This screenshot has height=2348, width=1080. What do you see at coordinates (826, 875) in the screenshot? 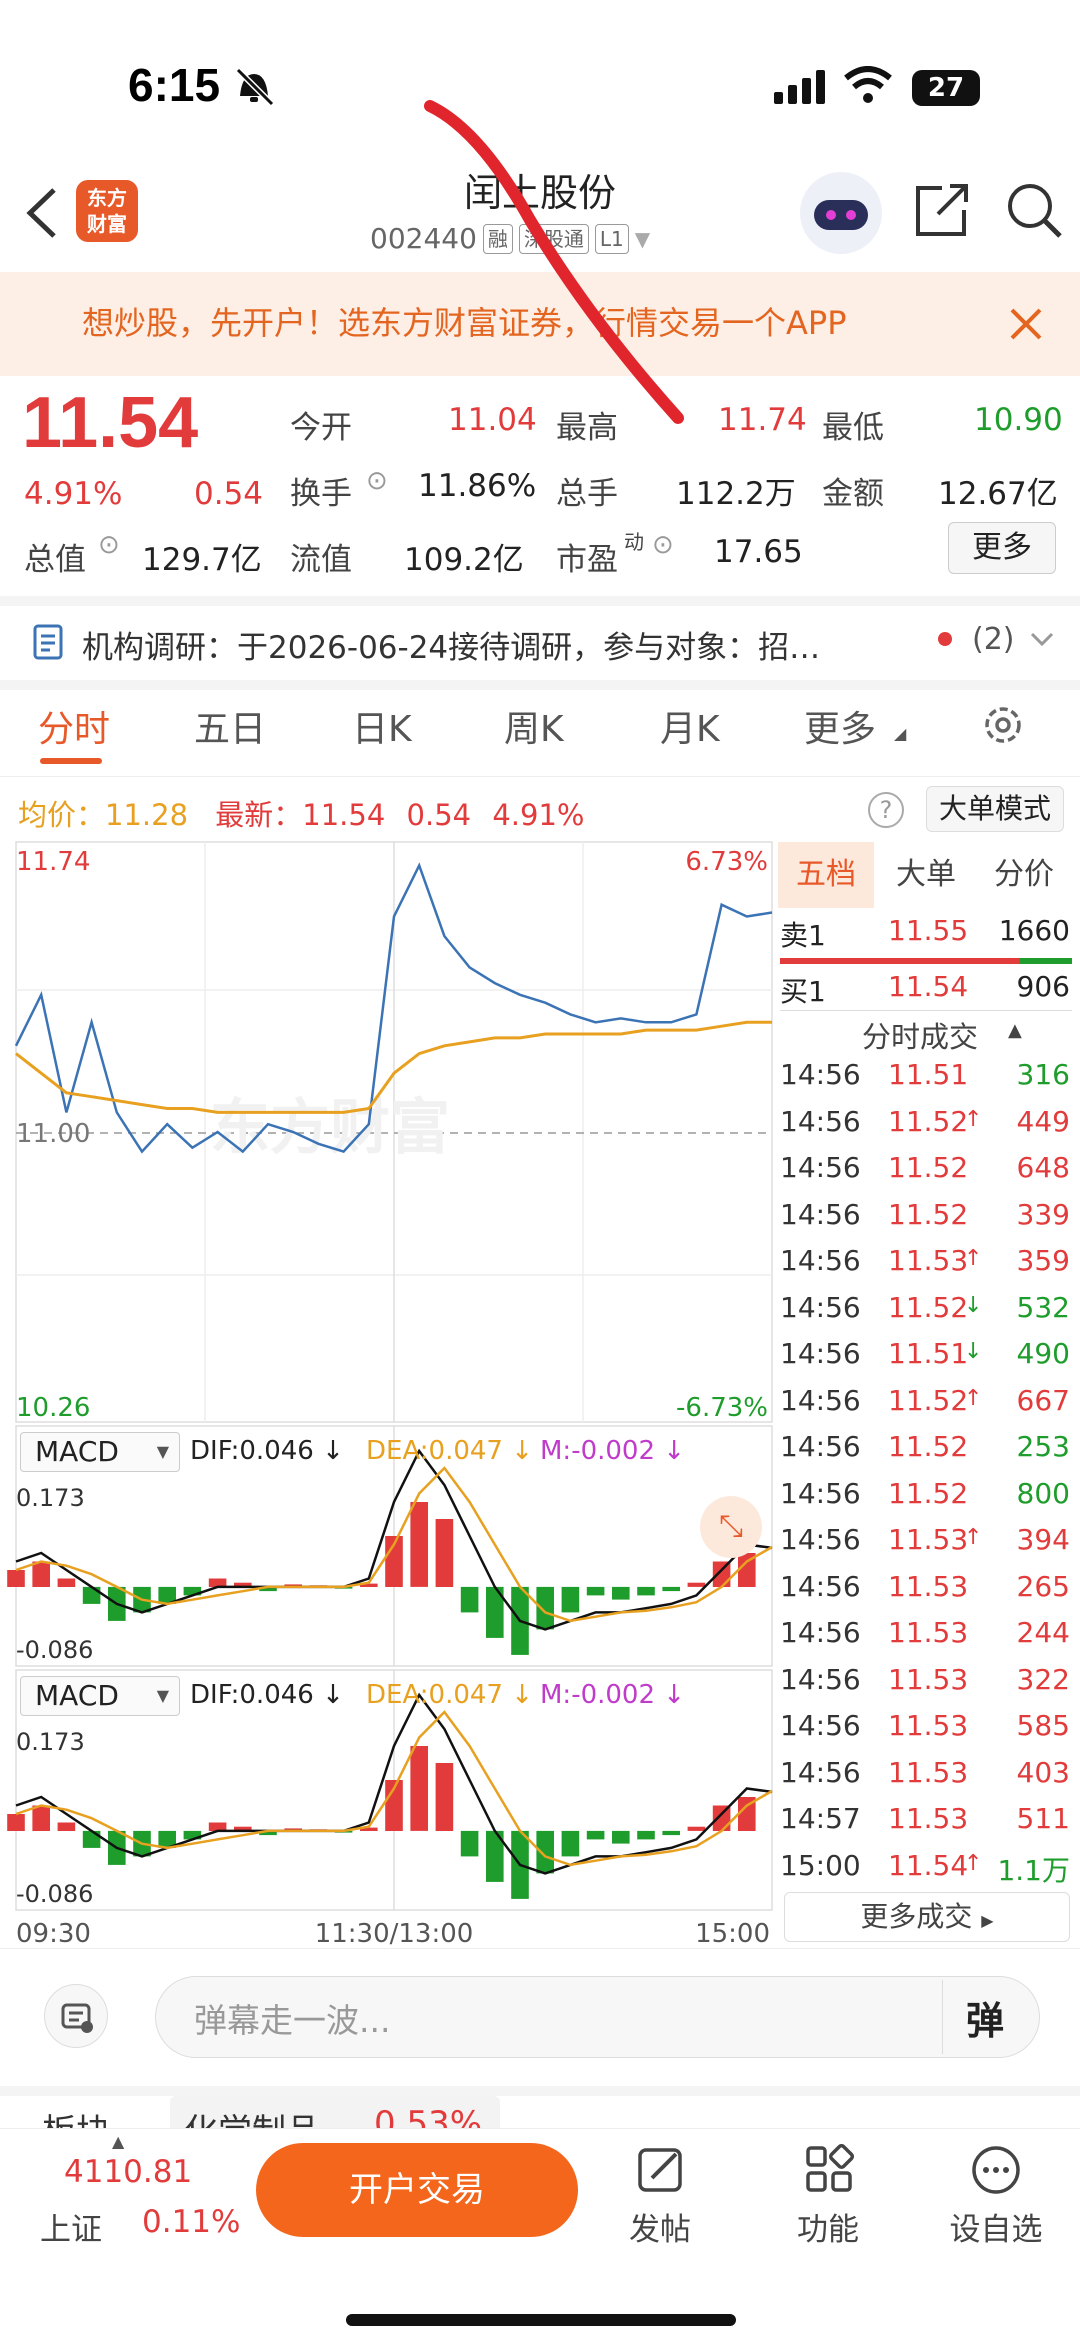
I see `tab-level5: 五档` at bounding box center [826, 875].